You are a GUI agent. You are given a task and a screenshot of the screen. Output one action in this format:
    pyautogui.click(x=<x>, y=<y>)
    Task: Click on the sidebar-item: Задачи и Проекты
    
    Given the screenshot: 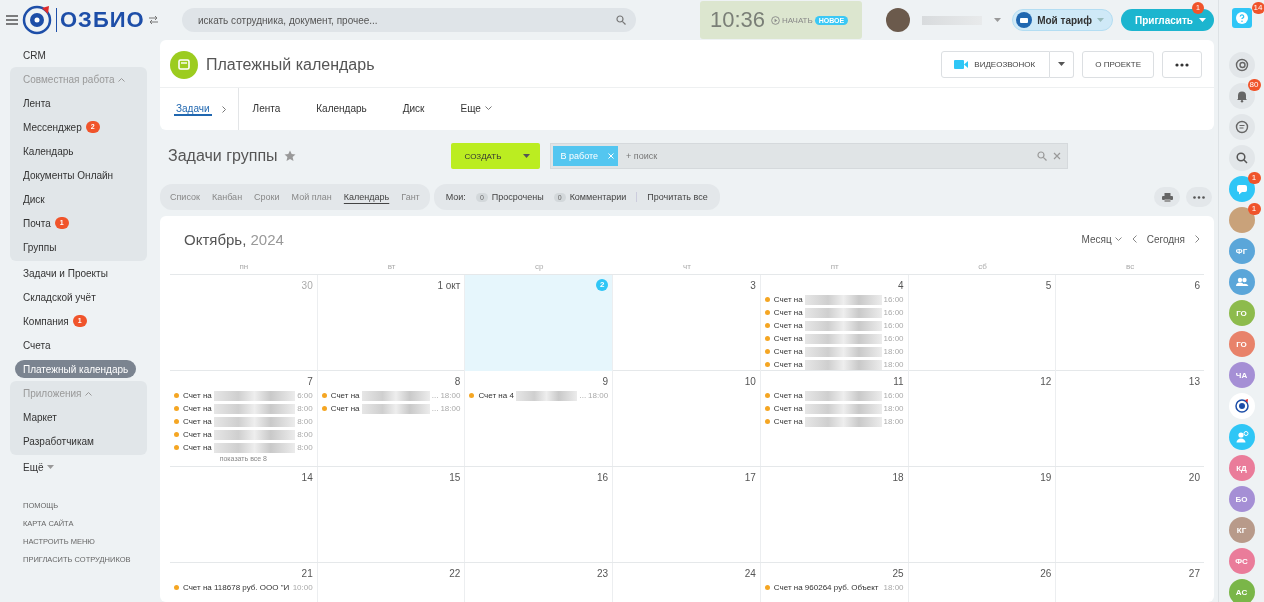 What is the action you would take?
    pyautogui.click(x=78, y=273)
    